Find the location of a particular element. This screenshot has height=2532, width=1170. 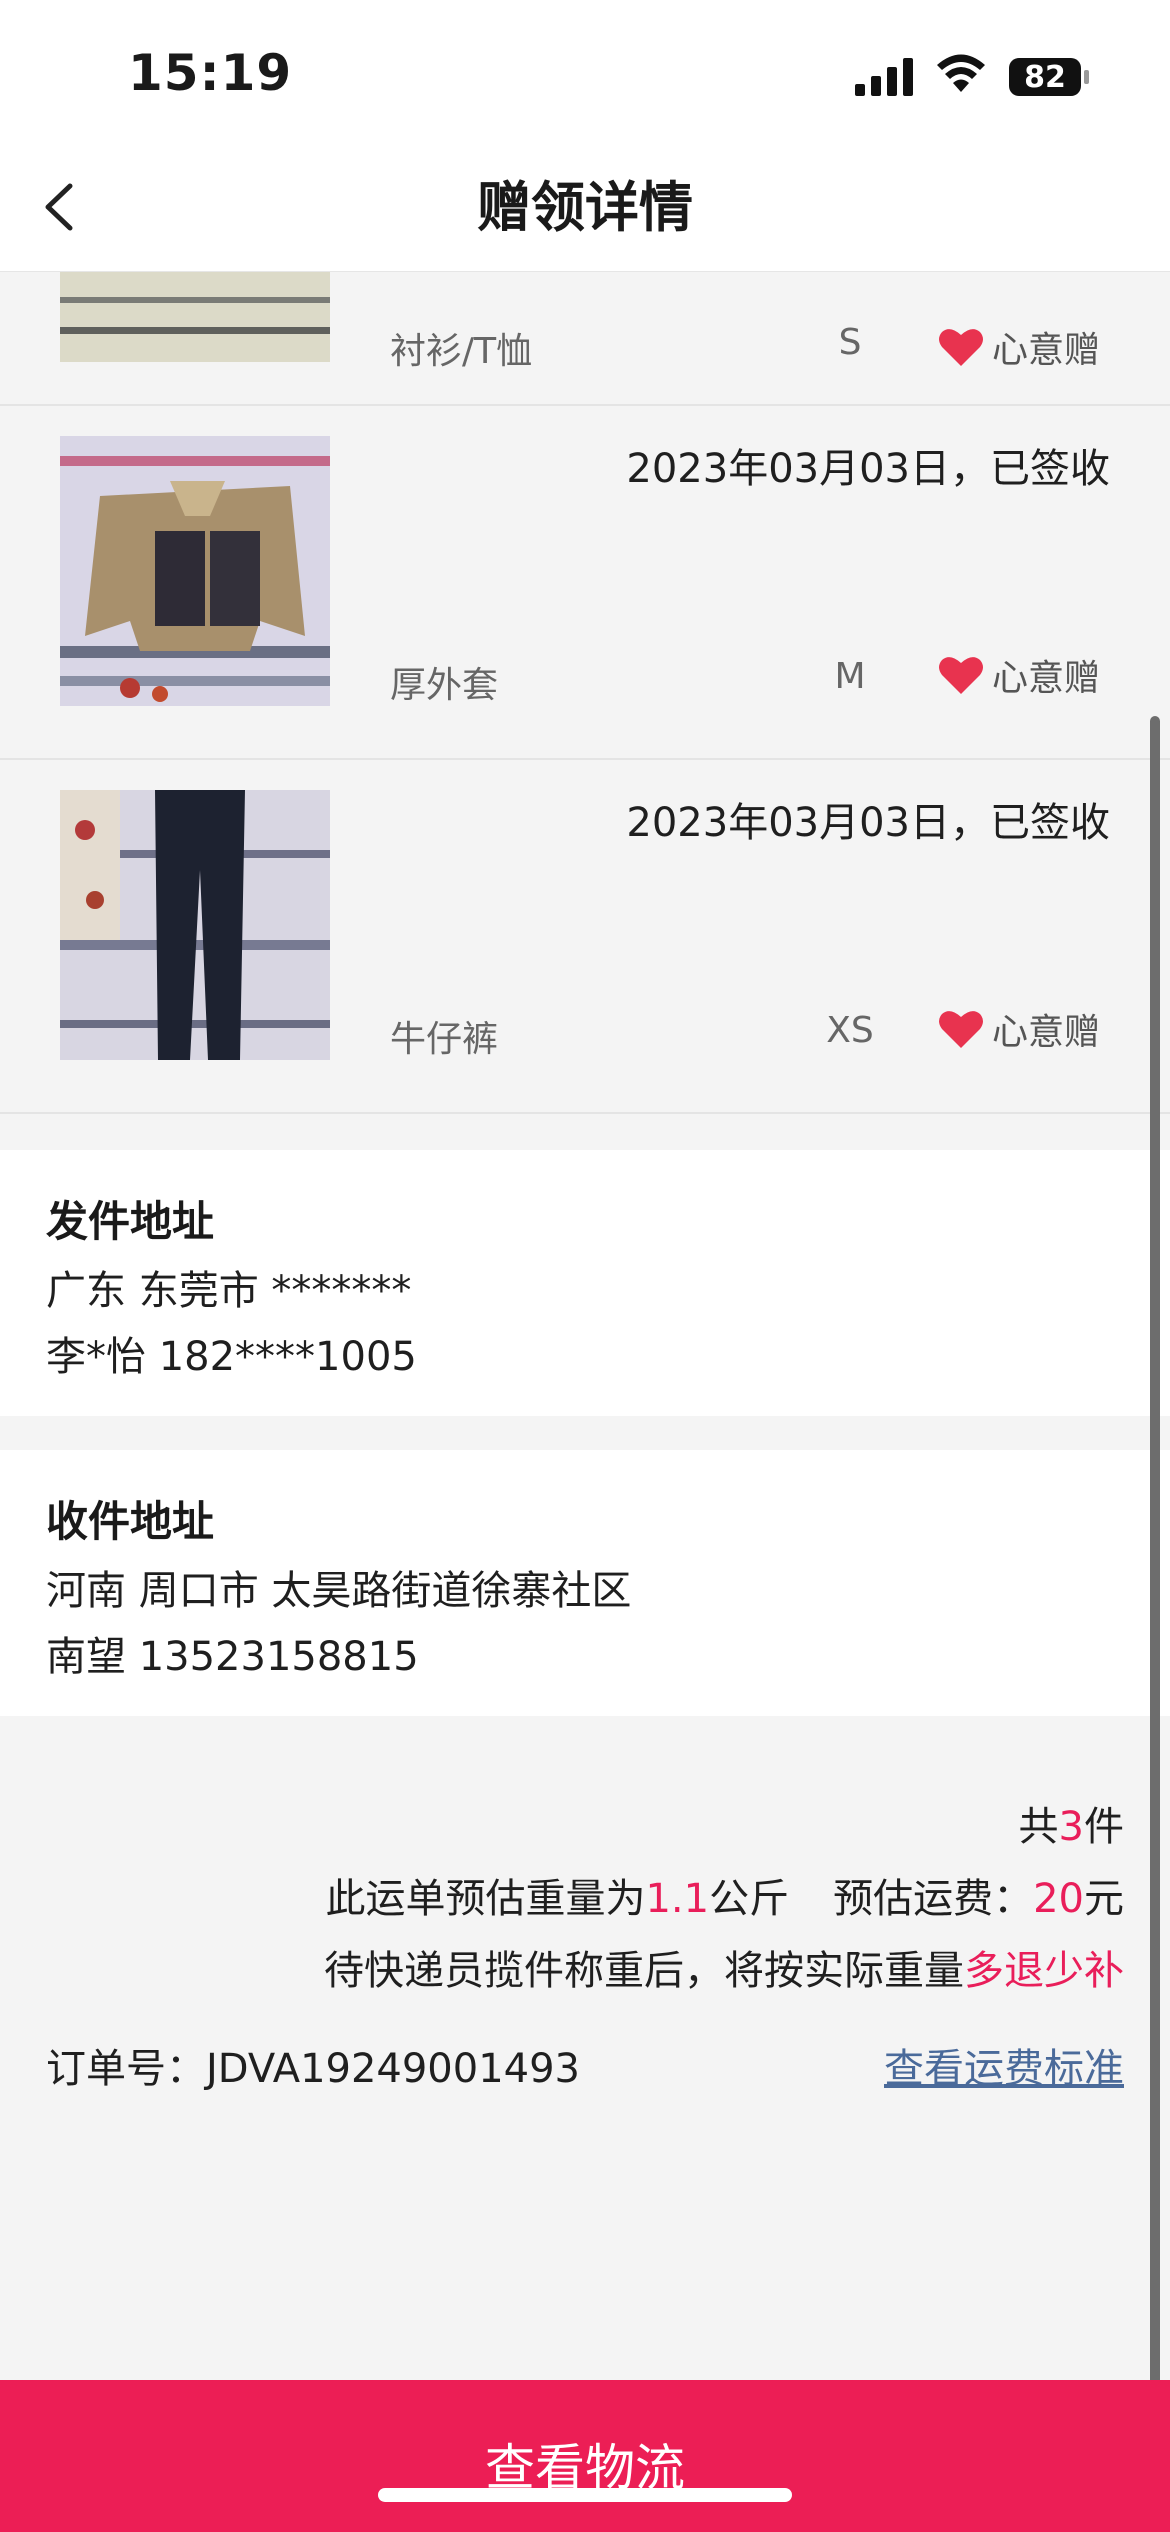

item-count: 共3件 is located at coordinates (1071, 1827).